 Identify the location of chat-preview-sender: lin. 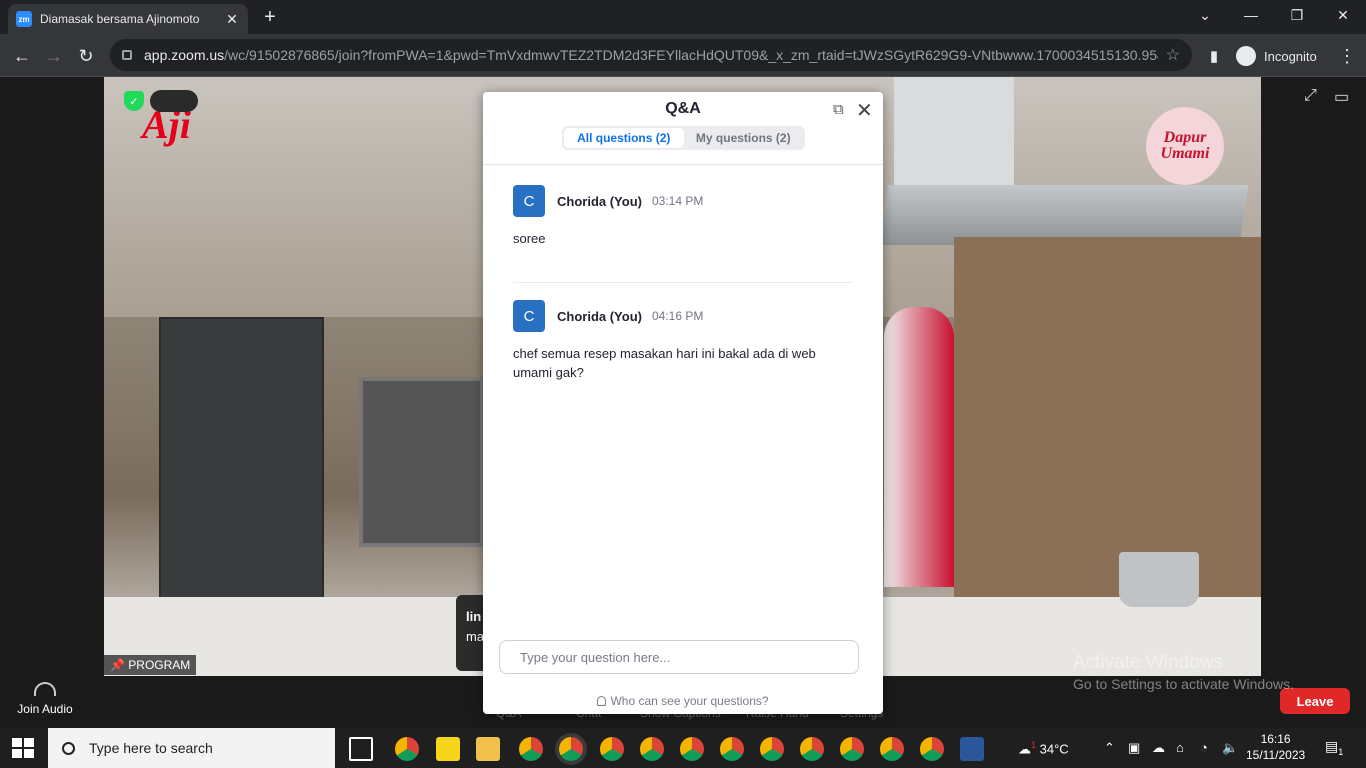
(474, 616).